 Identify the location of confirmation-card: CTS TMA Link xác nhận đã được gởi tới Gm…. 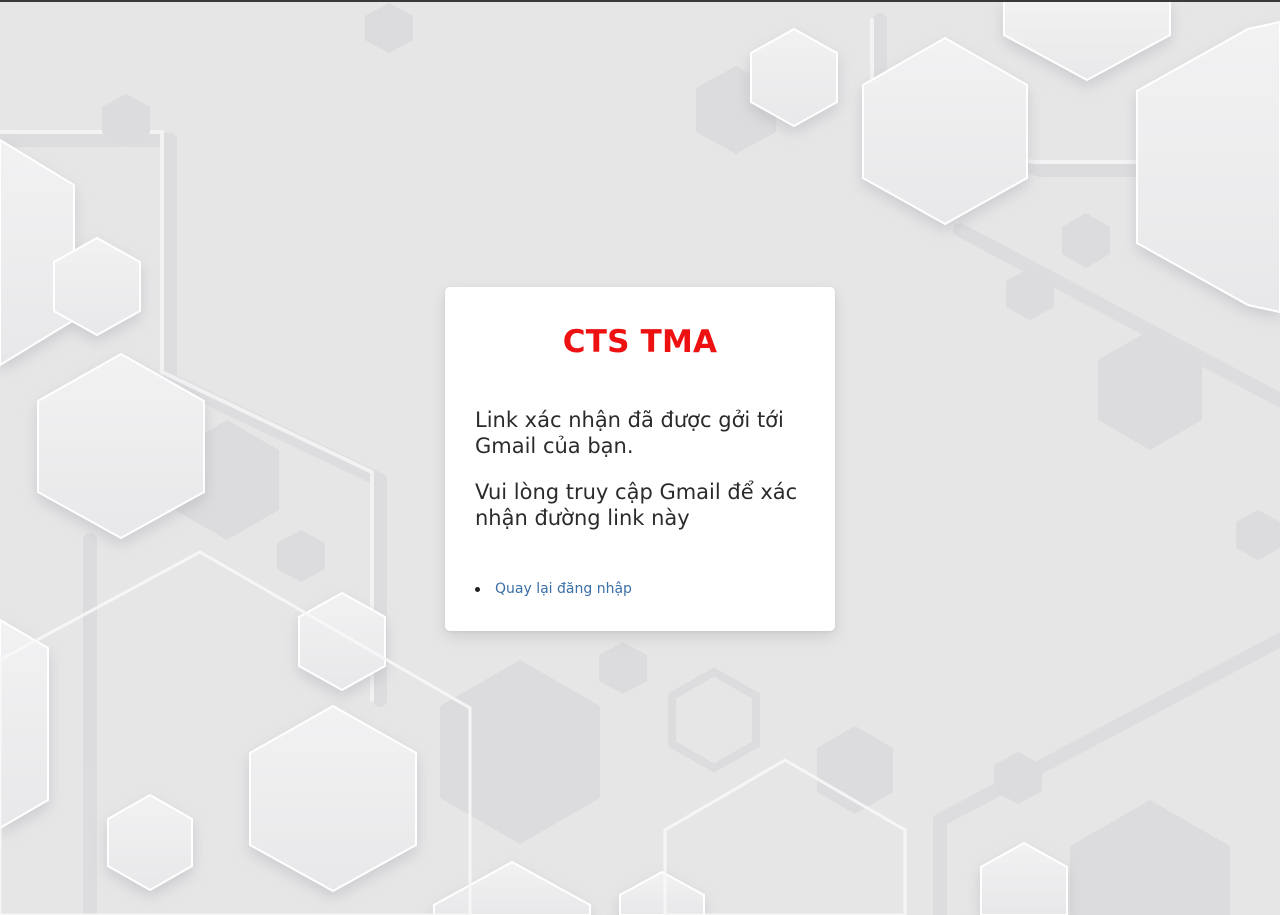
(640, 459).